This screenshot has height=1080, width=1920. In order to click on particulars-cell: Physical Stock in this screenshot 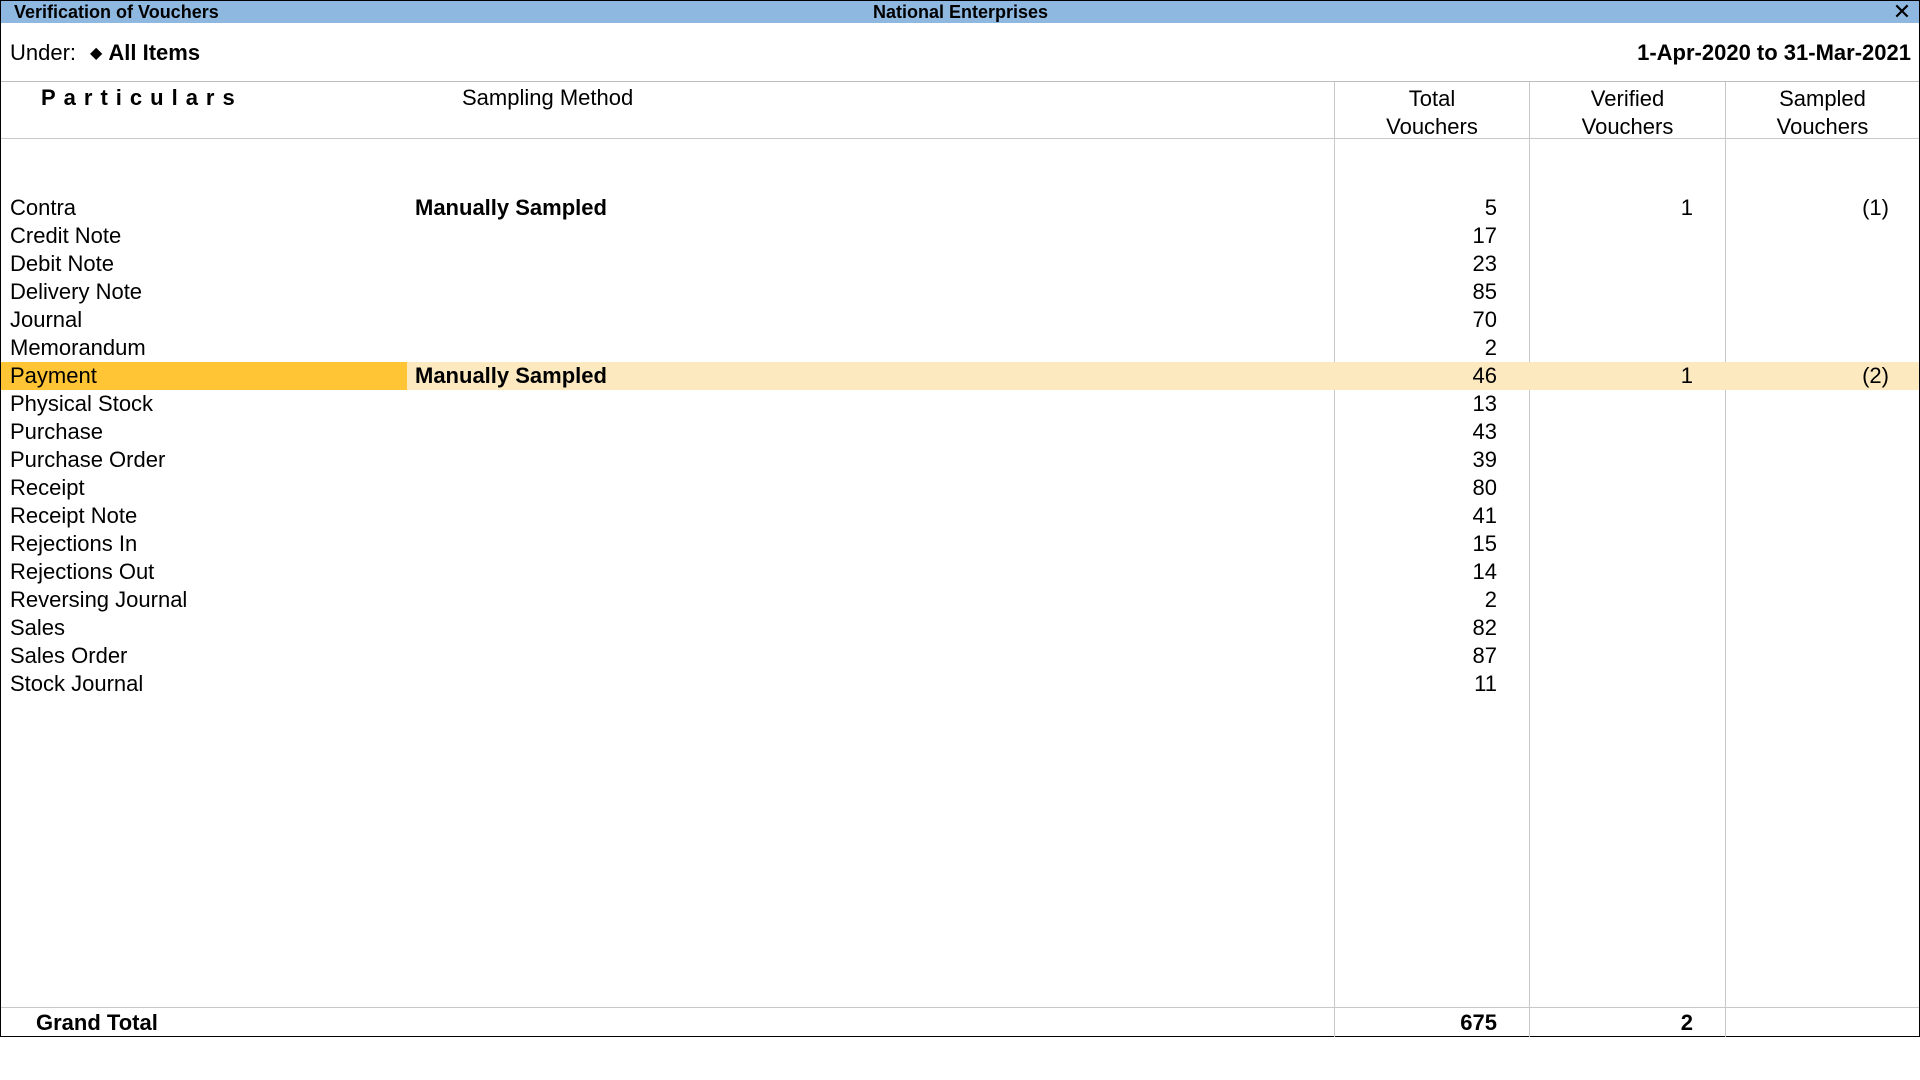, I will do `click(82, 403)`.